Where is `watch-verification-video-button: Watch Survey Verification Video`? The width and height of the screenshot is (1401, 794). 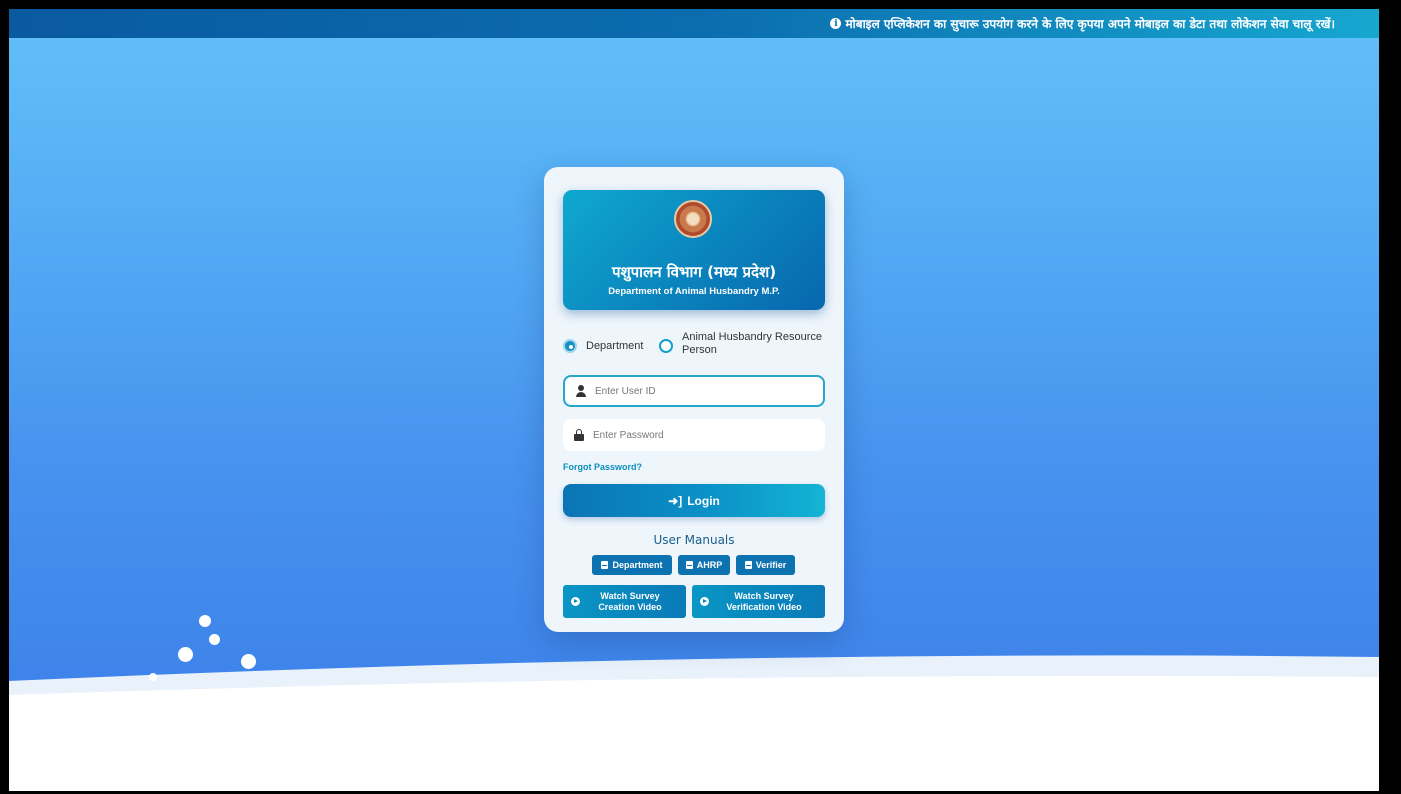
watch-verification-video-button: Watch Survey Verification Video is located at coordinates (758, 601).